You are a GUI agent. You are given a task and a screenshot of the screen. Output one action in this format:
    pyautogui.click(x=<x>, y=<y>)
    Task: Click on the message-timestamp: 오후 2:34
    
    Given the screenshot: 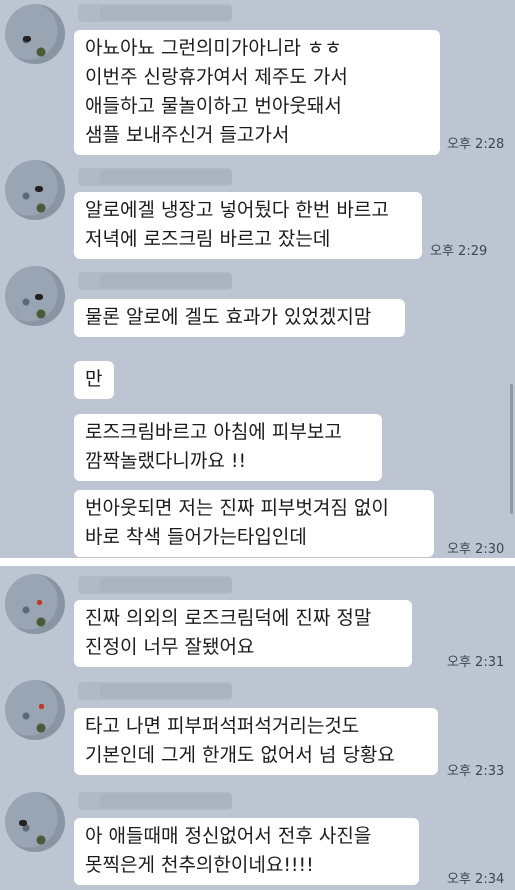 What is the action you would take?
    pyautogui.click(x=476, y=879)
    